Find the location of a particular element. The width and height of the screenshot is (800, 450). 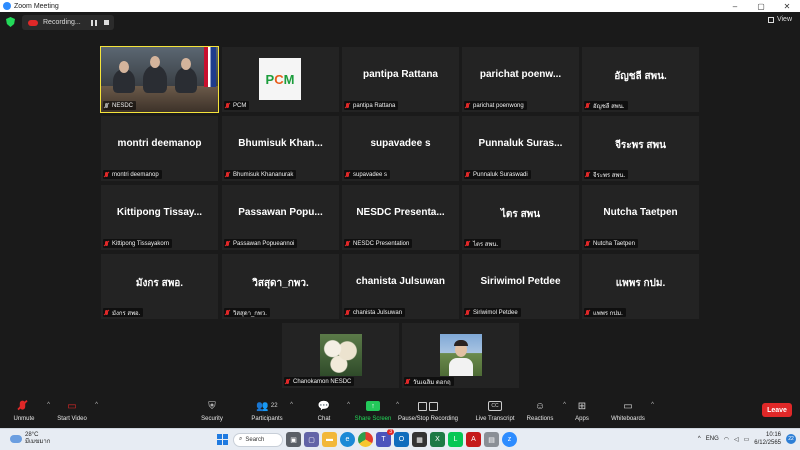

participant-label: Kittipong Tissayakorn is located at coordinates (138, 243).